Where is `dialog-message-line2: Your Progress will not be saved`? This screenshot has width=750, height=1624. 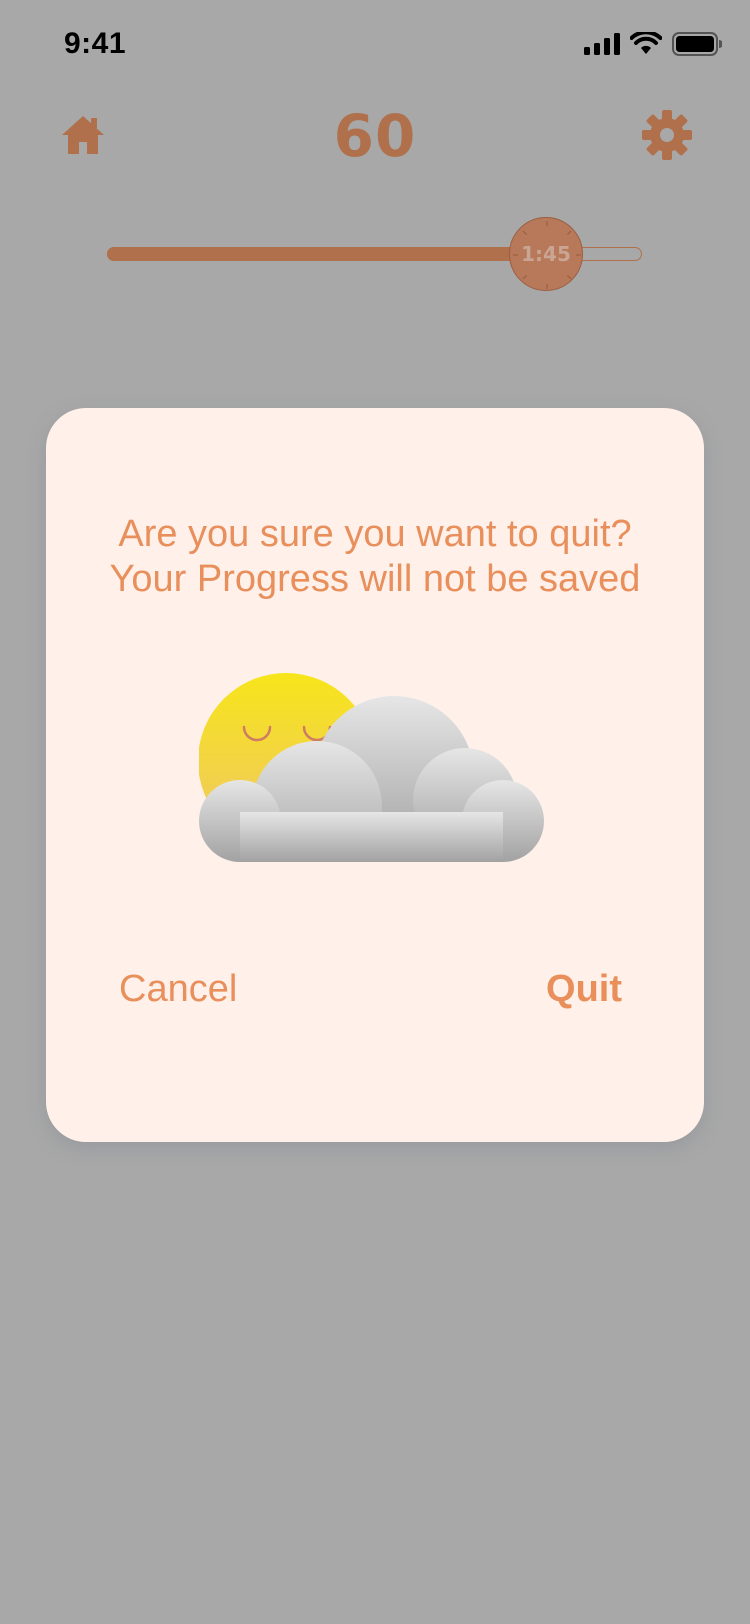 dialog-message-line2: Your Progress will not be saved is located at coordinates (375, 579).